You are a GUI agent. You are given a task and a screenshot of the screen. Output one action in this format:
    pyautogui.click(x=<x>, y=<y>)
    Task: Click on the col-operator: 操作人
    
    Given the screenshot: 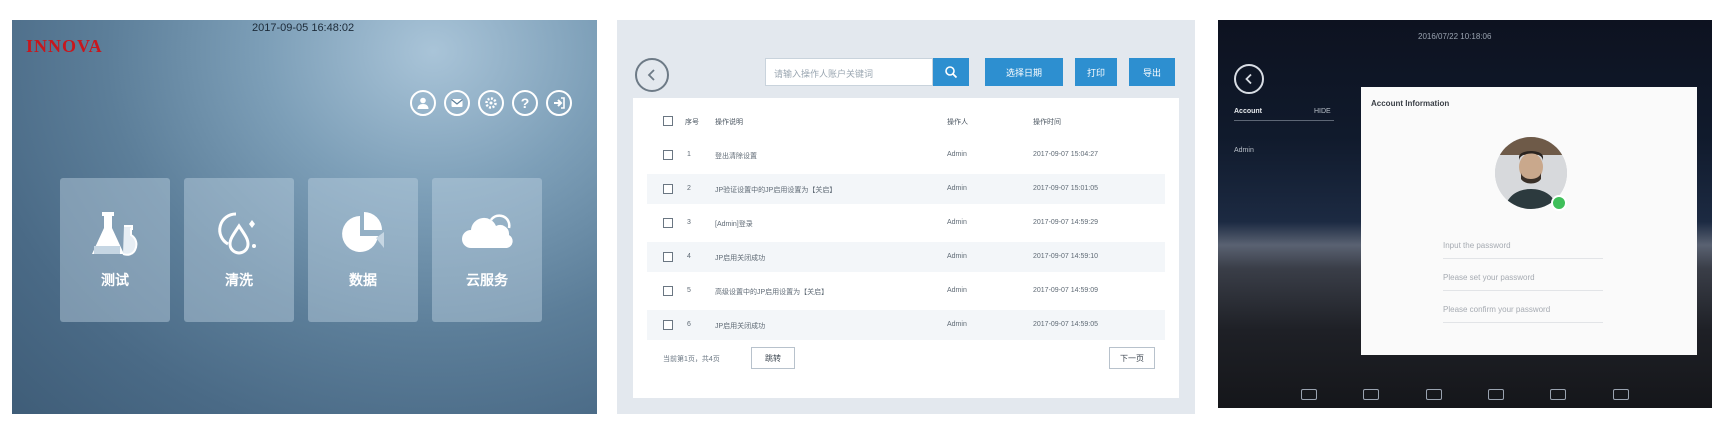 What is the action you would take?
    pyautogui.click(x=957, y=122)
    